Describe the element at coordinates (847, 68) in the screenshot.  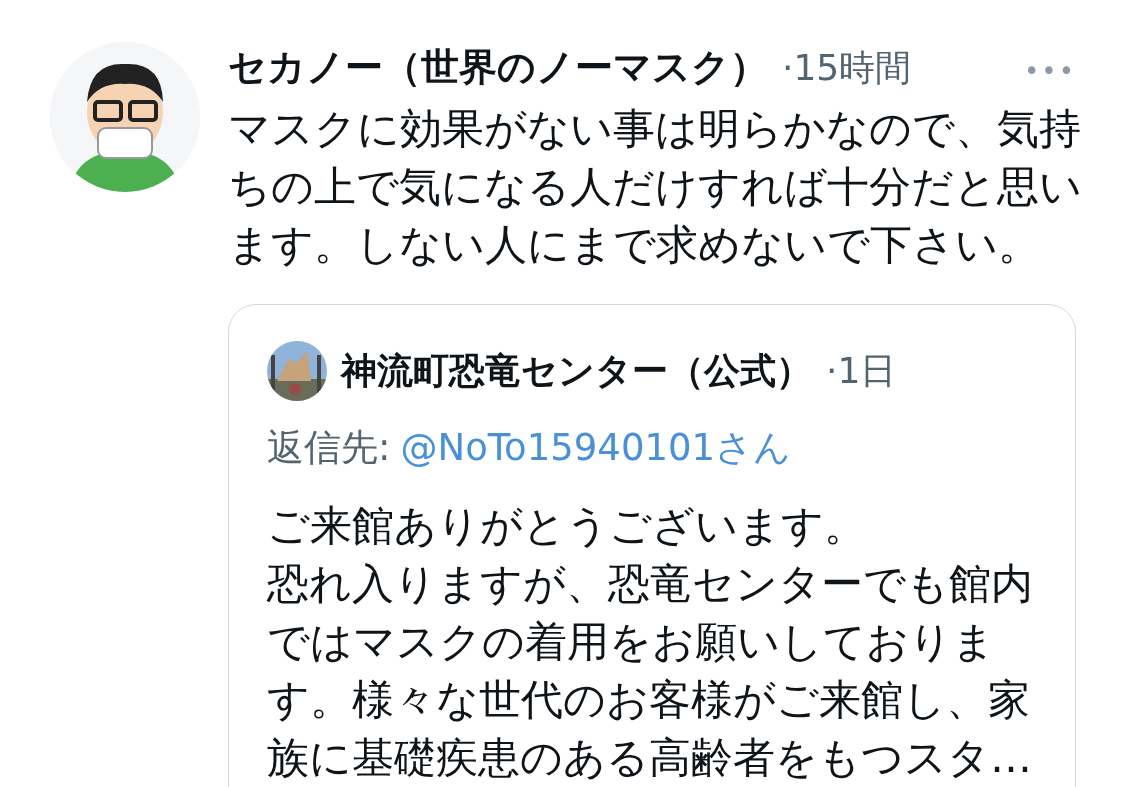
I see `post-time: ·15時間` at that location.